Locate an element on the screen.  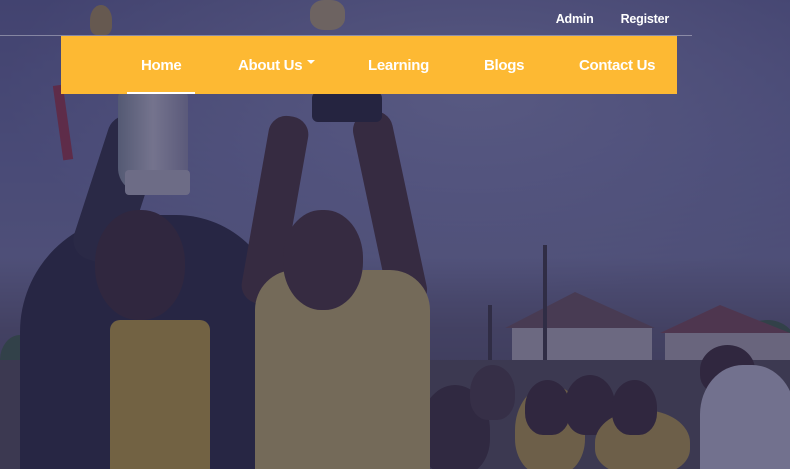
nav-item-about-us: About Us is located at coordinates (277, 65).